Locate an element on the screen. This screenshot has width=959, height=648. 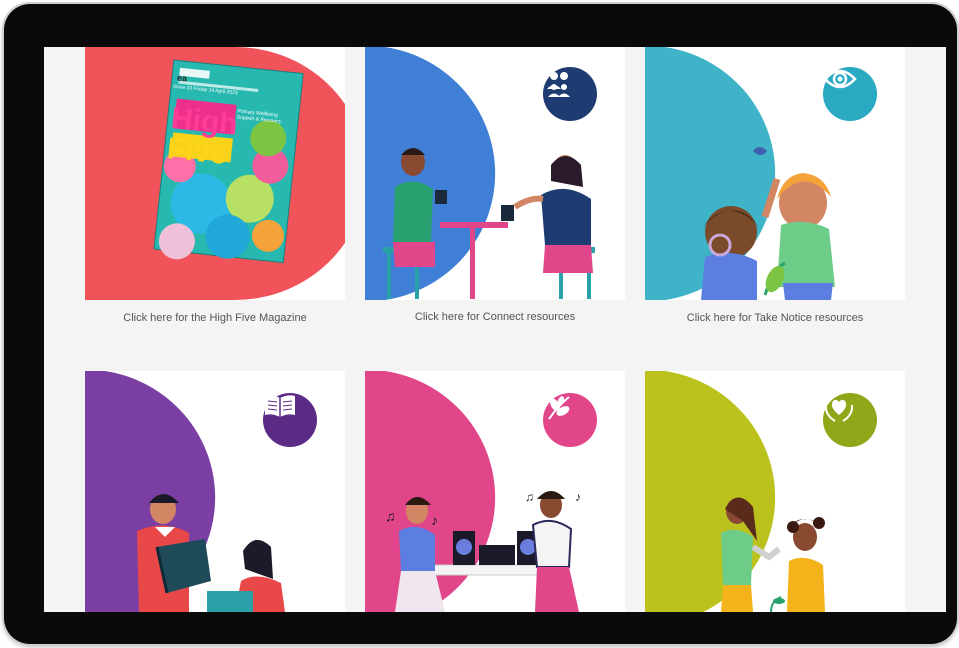
magazine-brand: ea is located at coordinates (182, 78).